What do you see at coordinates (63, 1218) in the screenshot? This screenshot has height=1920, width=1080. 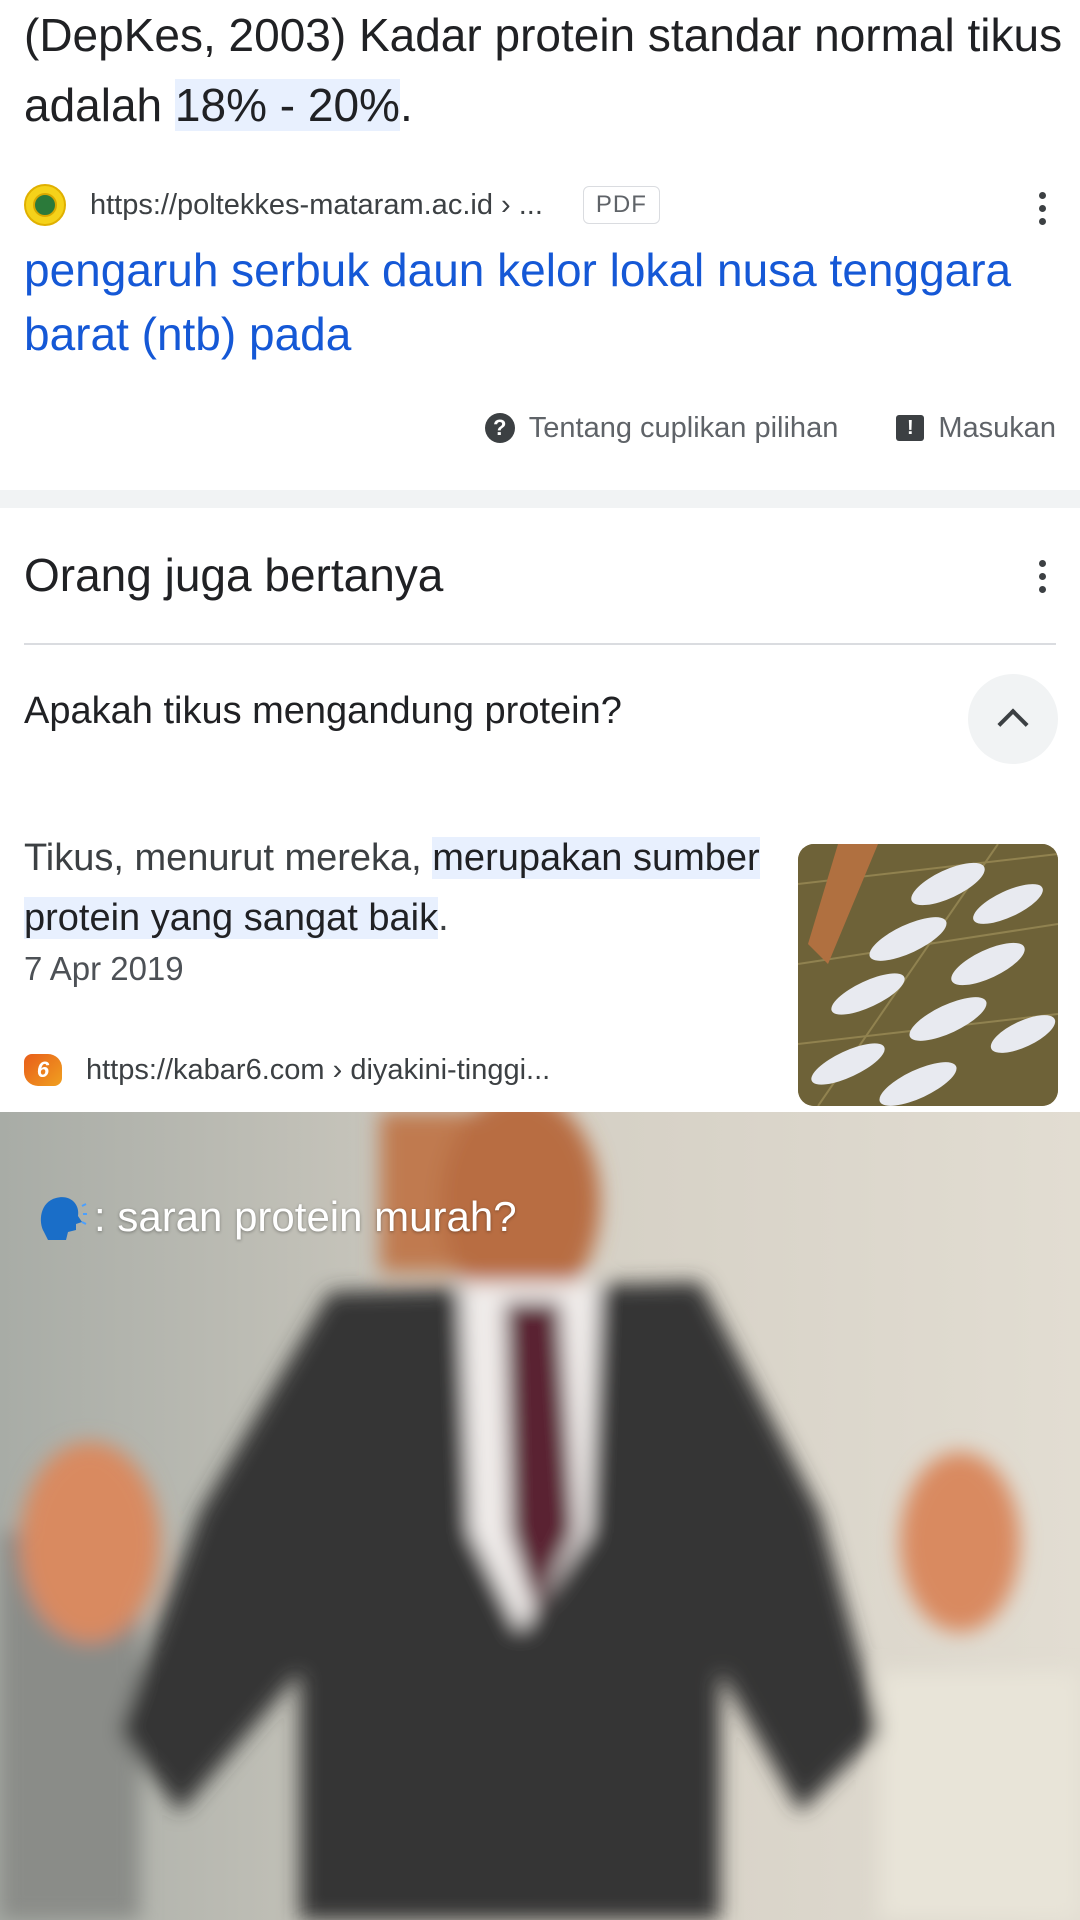 I see `speaking-head-icon` at bounding box center [63, 1218].